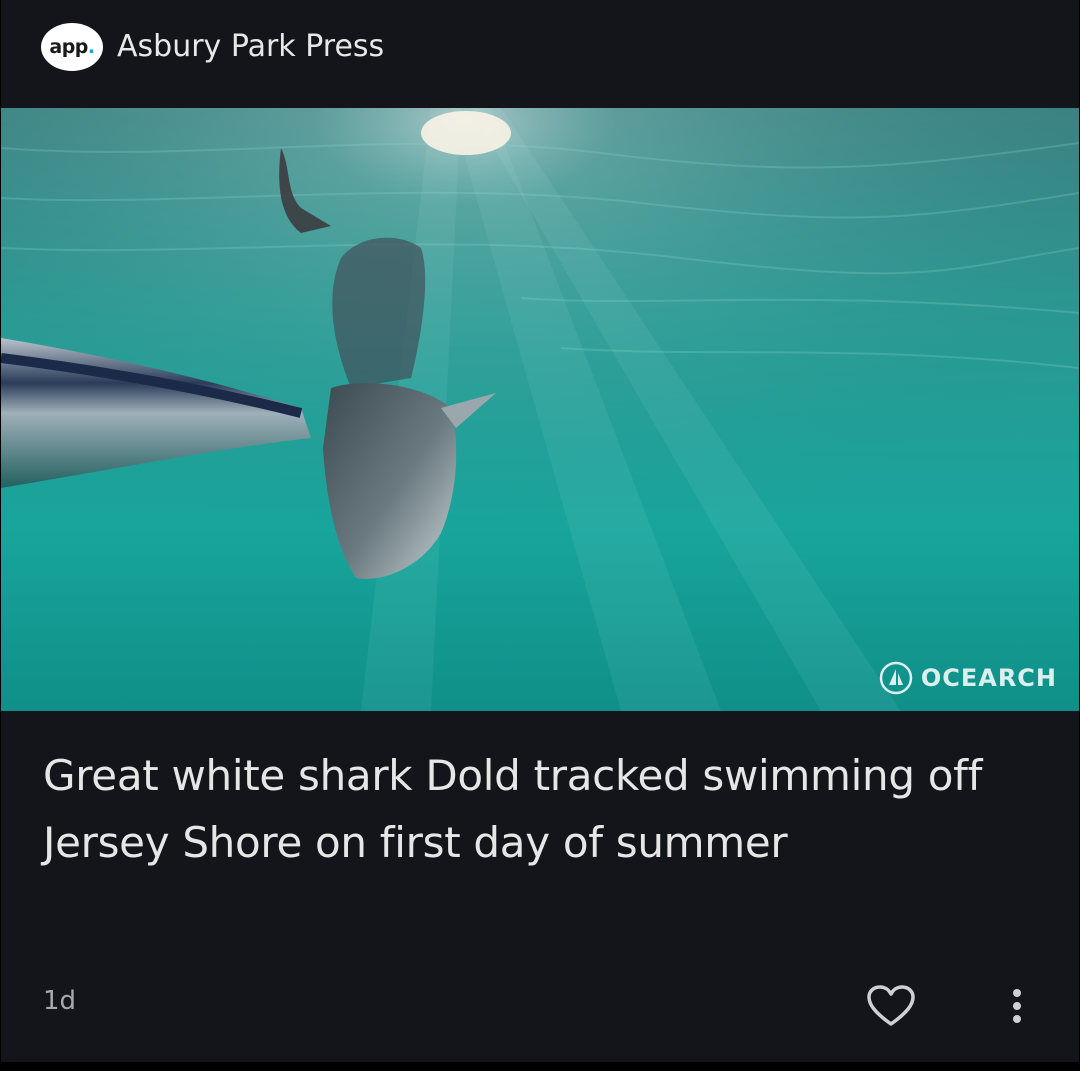 The height and width of the screenshot is (1071, 1080). What do you see at coordinates (72, 47) in the screenshot?
I see `source-logo: app.` at bounding box center [72, 47].